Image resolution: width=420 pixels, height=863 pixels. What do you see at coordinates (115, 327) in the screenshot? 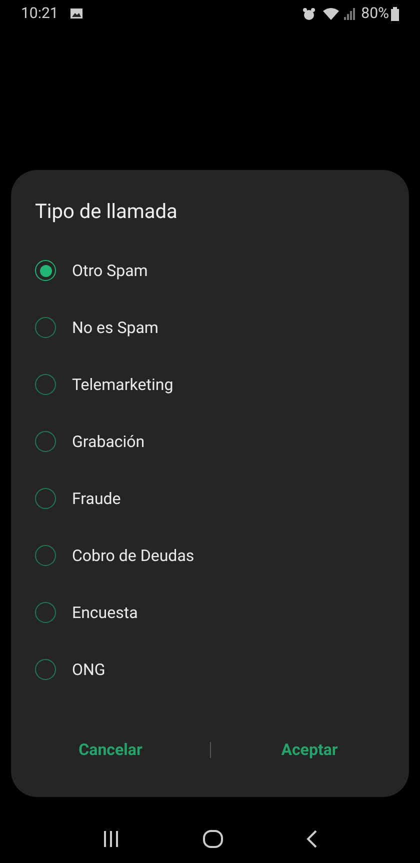
I see `option-label: No es Spam` at bounding box center [115, 327].